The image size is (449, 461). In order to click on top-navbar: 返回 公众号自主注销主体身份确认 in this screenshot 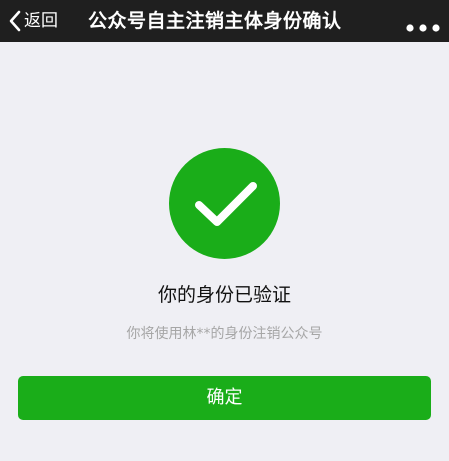, I will do `click(224, 21)`.